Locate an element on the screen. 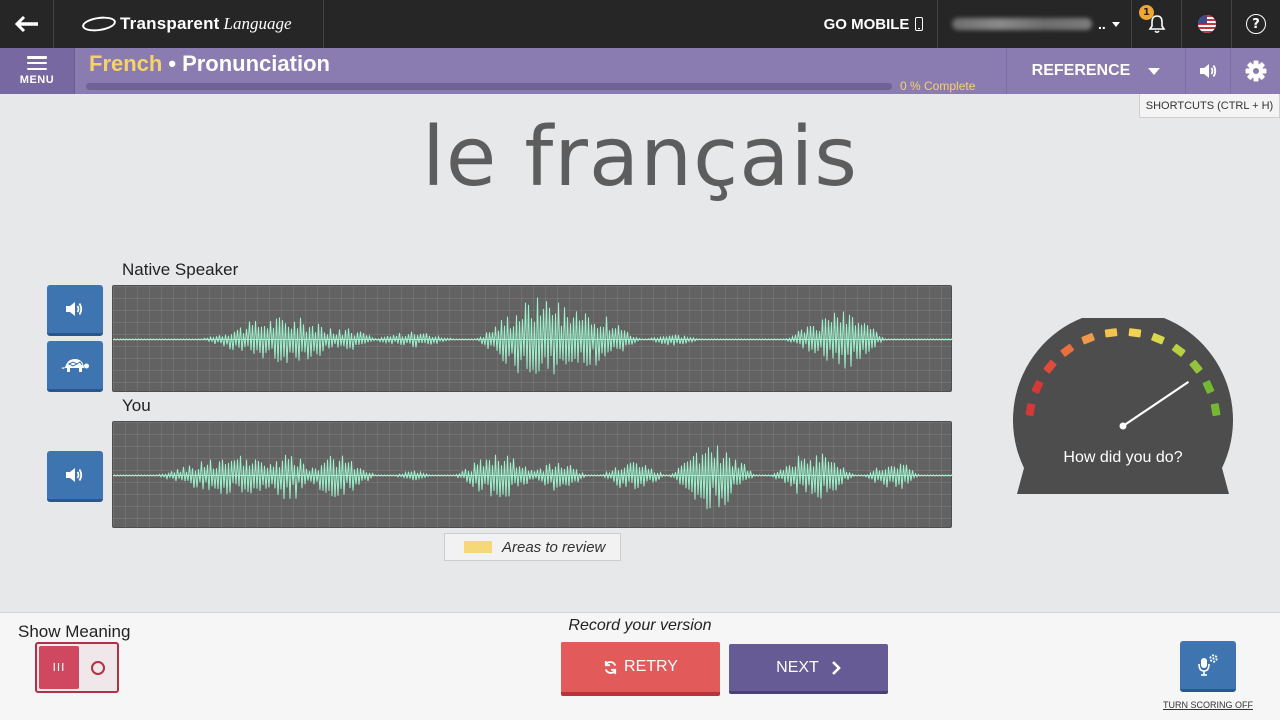 The height and width of the screenshot is (720, 1280). settings-button is located at coordinates (1255, 71).